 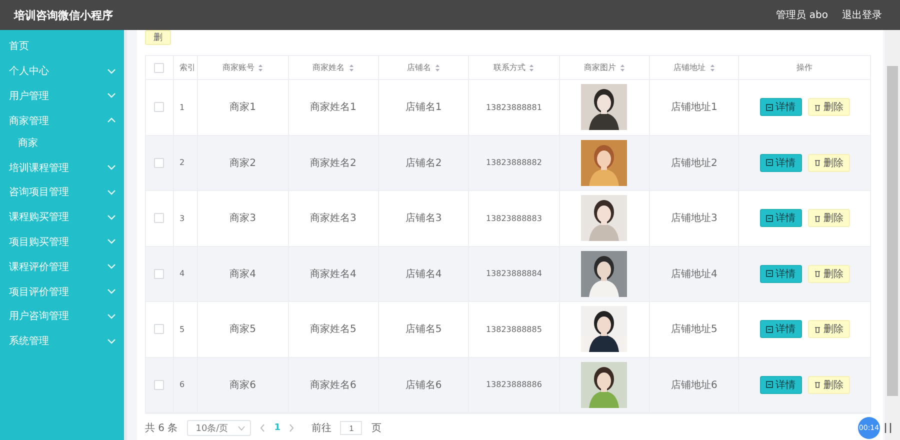 I want to click on table-cell-text: 店铺名5, so click(x=423, y=329).